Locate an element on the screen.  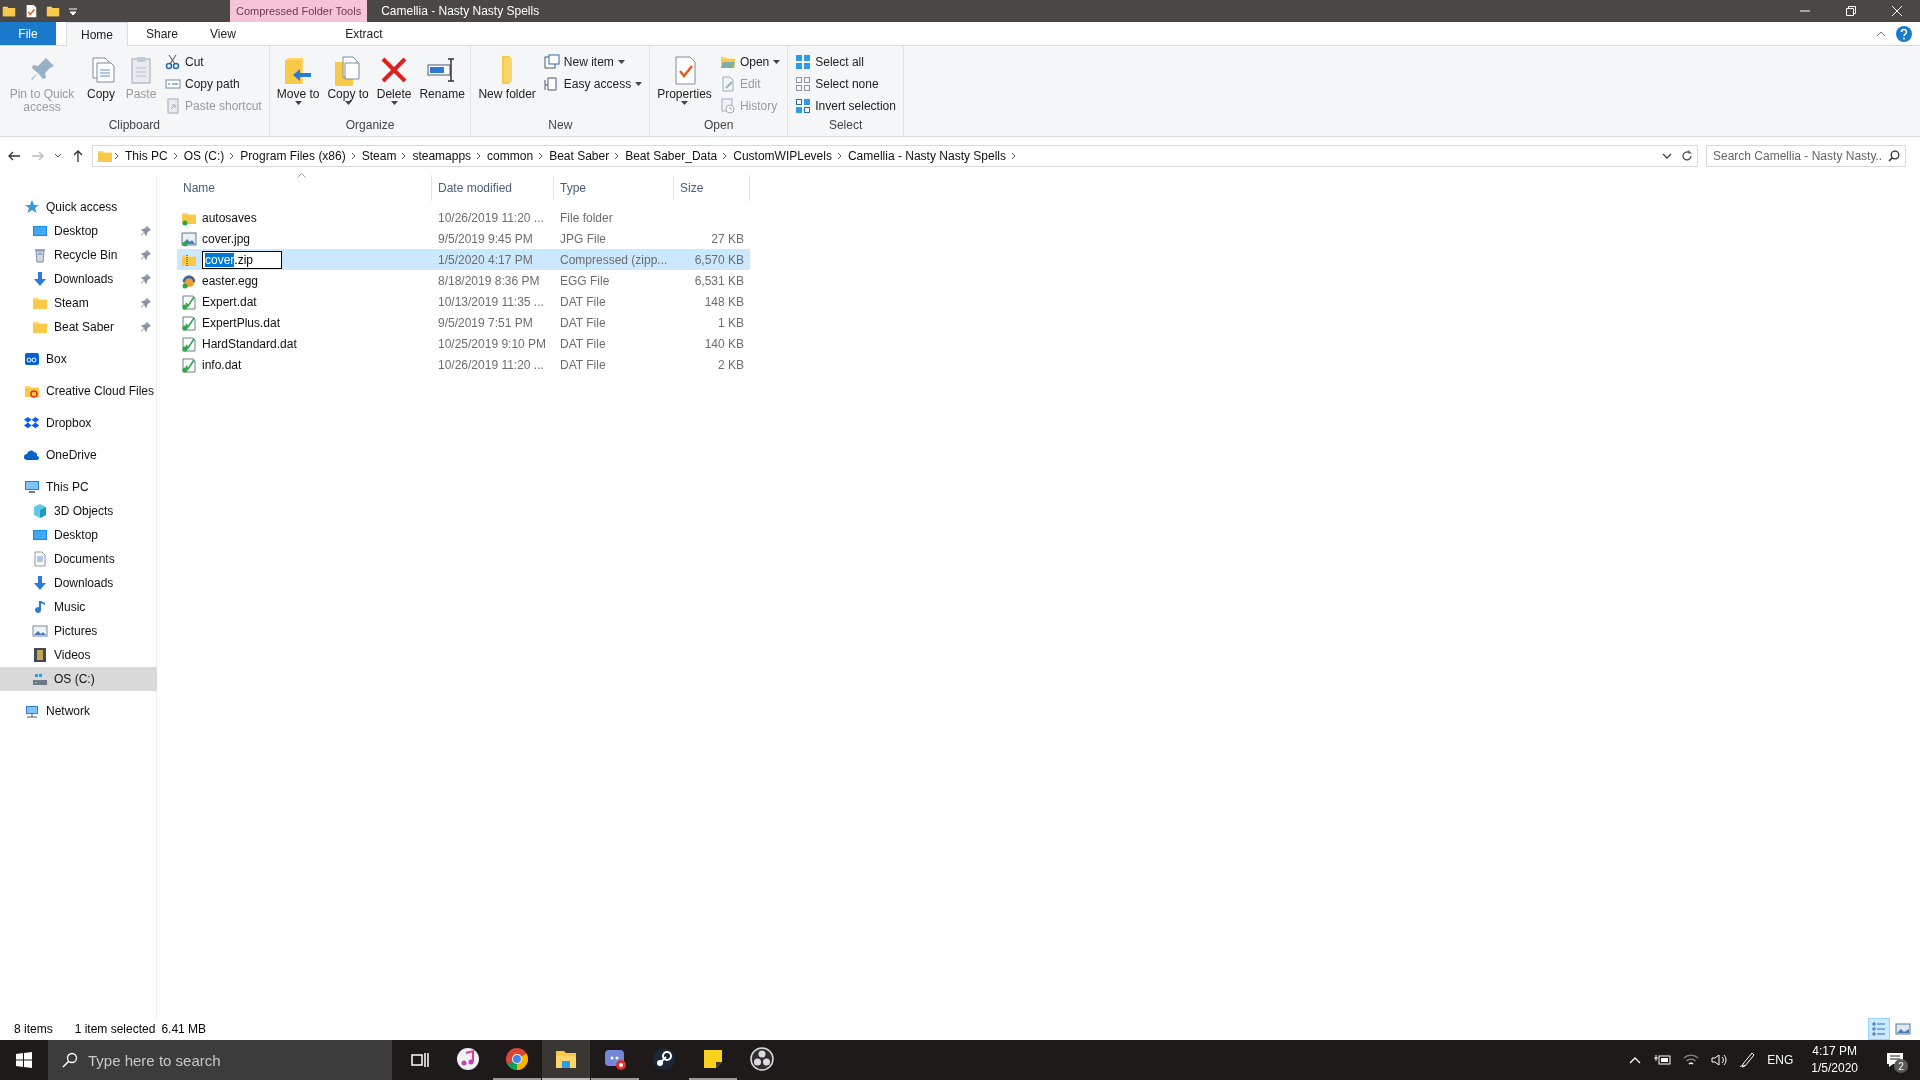
sidebar-item: 3D Objects is located at coordinates (78, 511).